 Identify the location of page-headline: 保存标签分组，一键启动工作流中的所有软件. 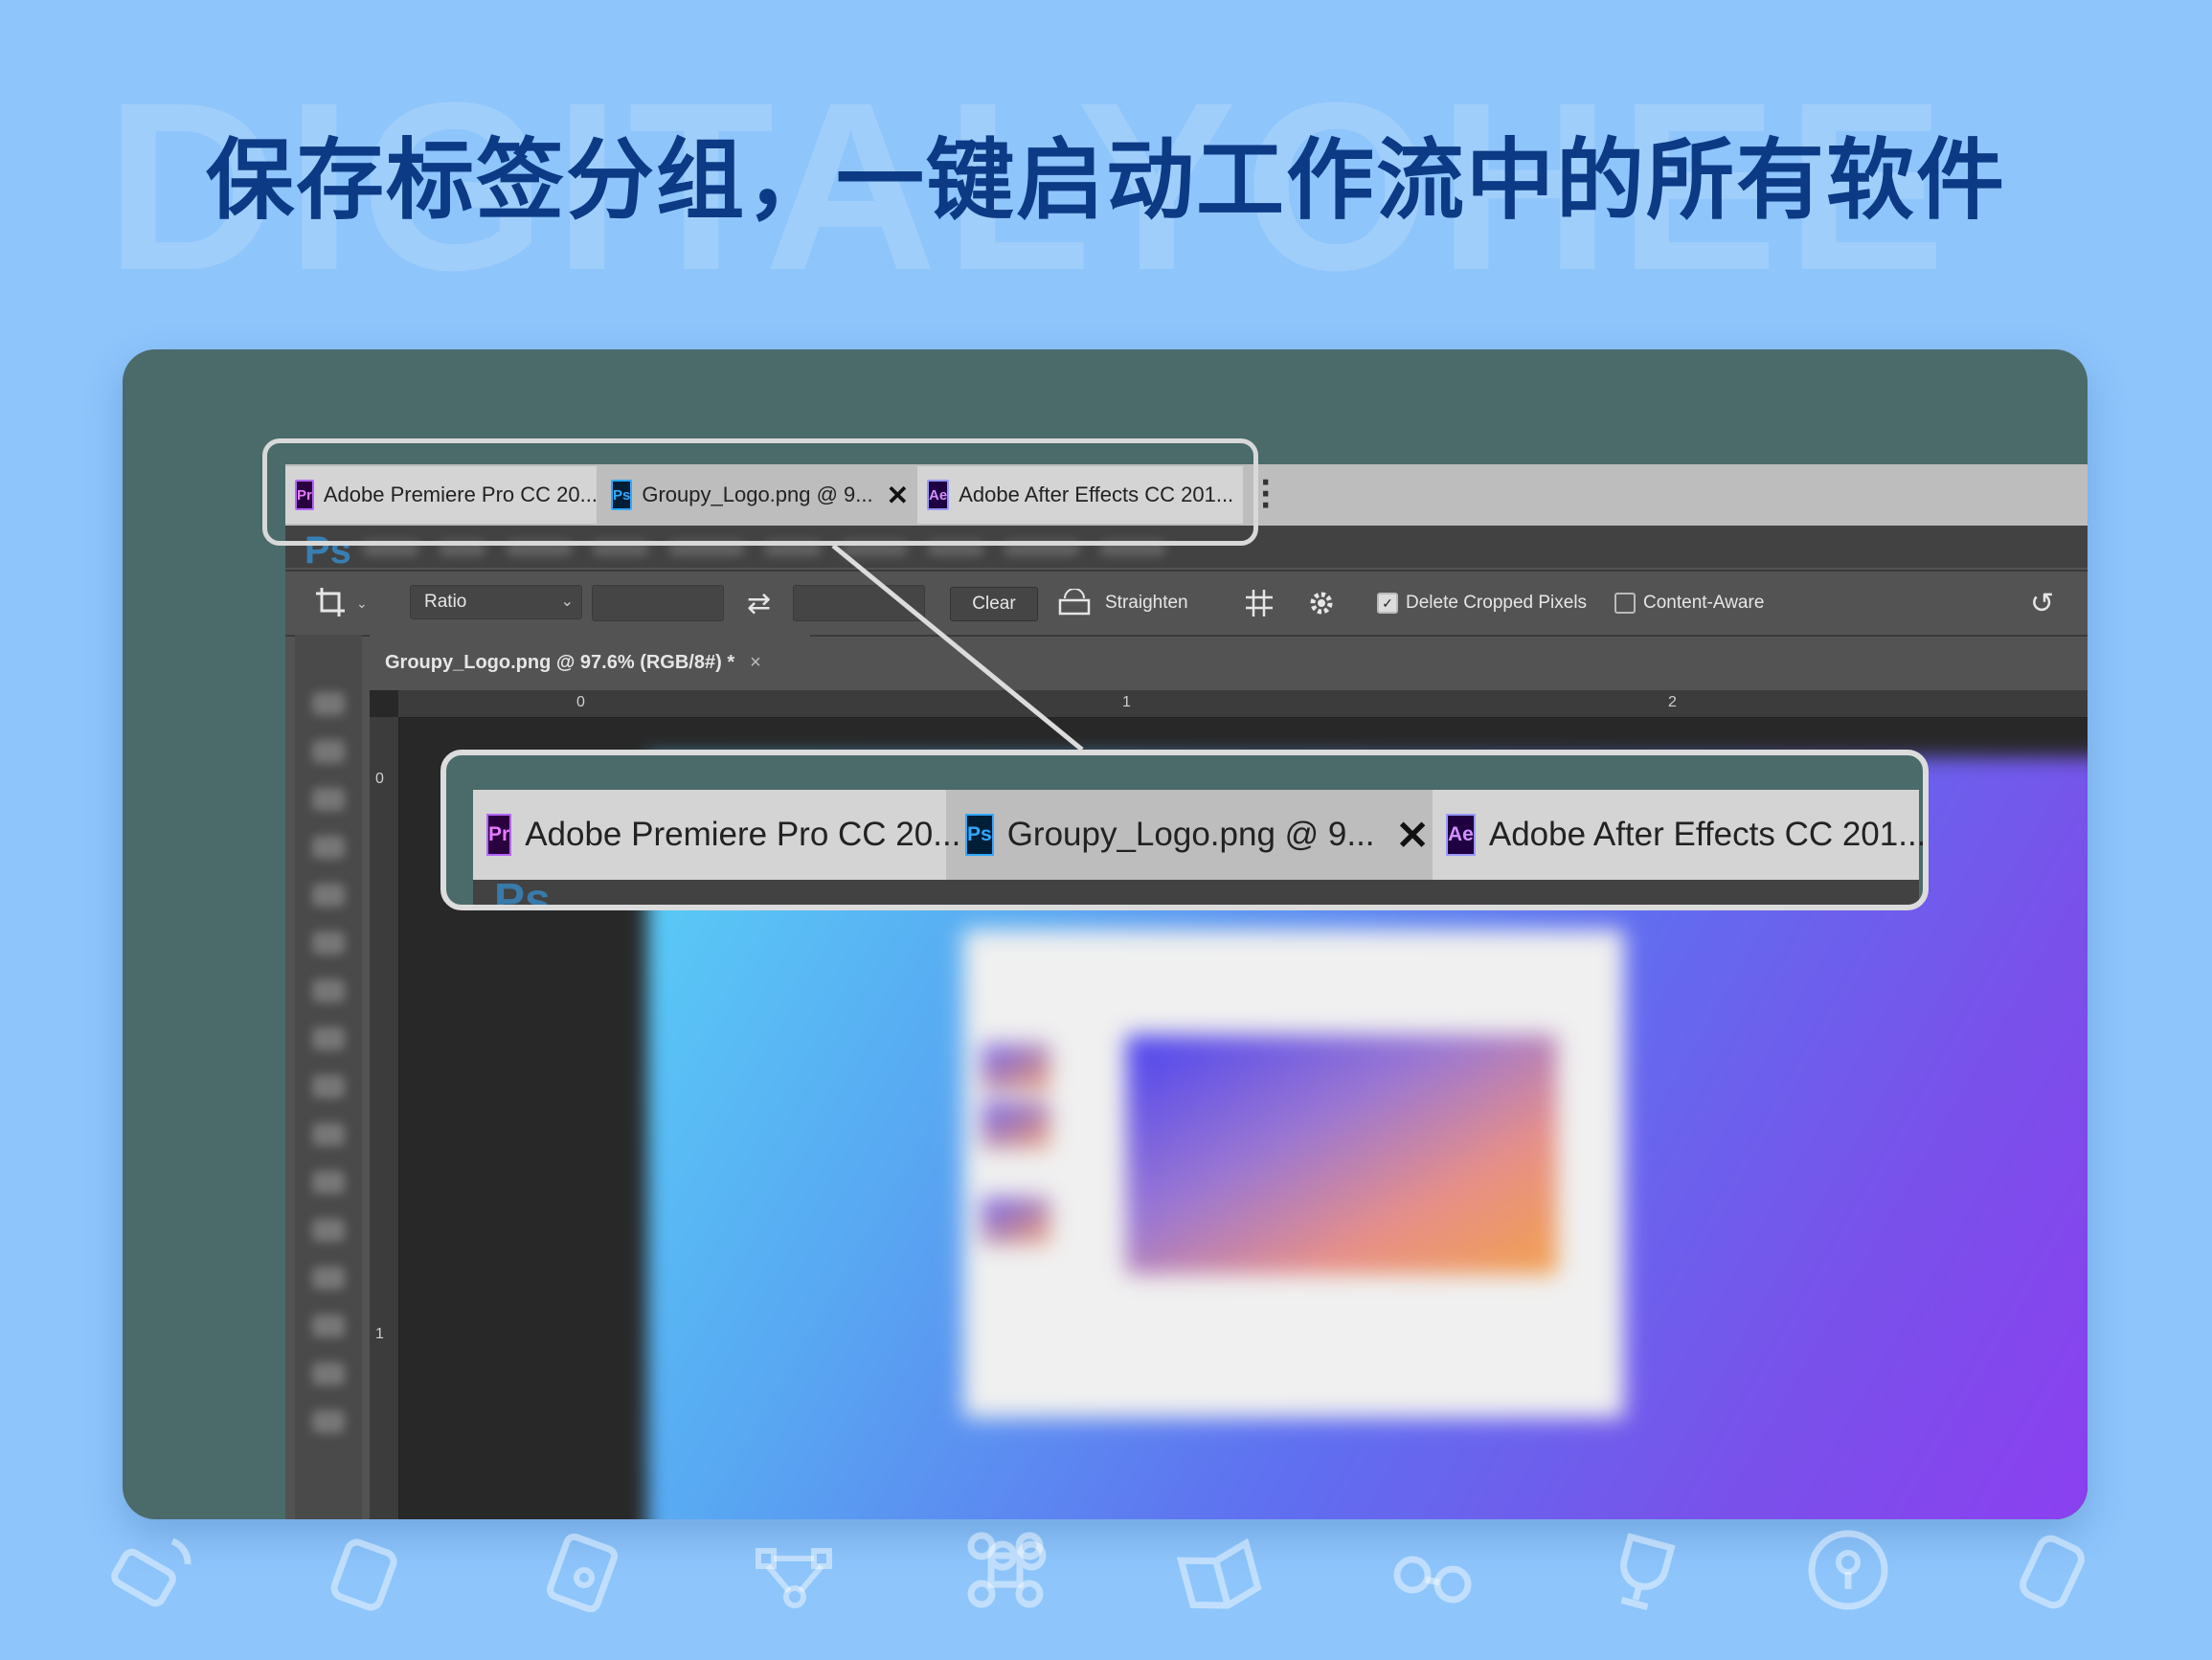
(1105, 180).